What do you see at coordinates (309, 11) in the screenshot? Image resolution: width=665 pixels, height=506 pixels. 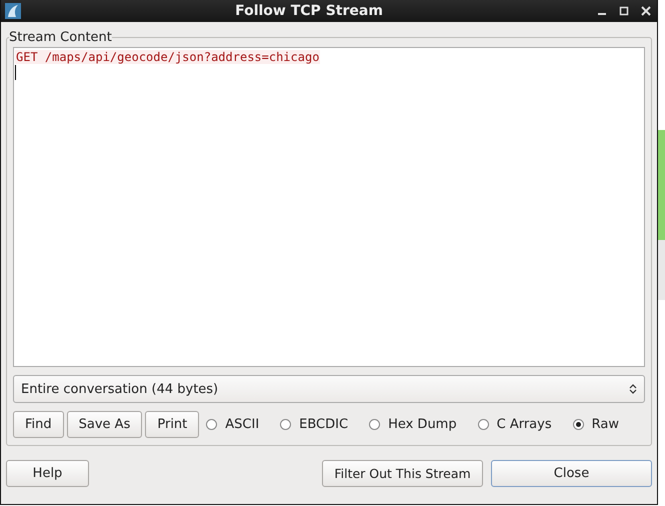 I see `window-title: Follow TCP Stream` at bounding box center [309, 11].